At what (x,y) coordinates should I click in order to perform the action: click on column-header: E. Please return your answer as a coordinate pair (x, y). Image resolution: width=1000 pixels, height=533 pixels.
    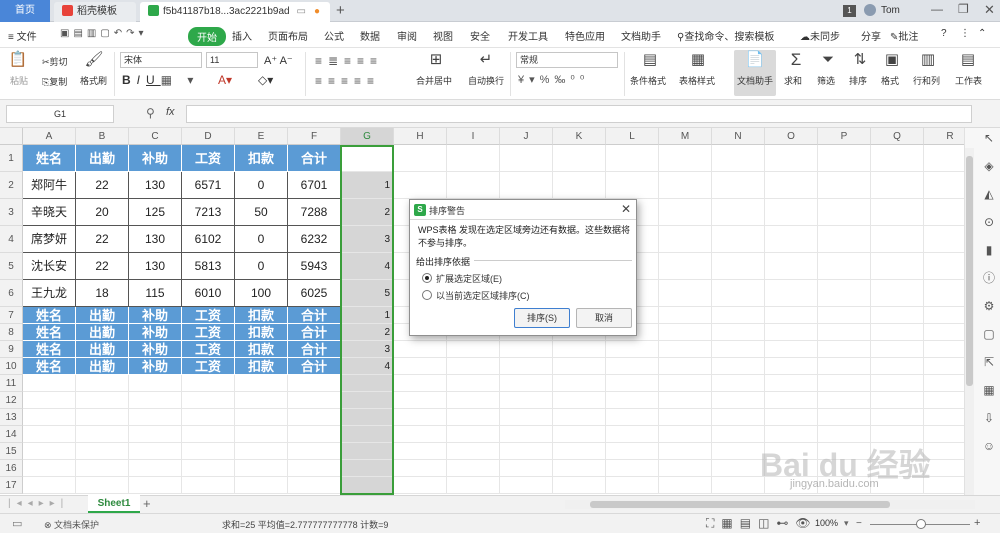
    Looking at the image, I should click on (261, 136).